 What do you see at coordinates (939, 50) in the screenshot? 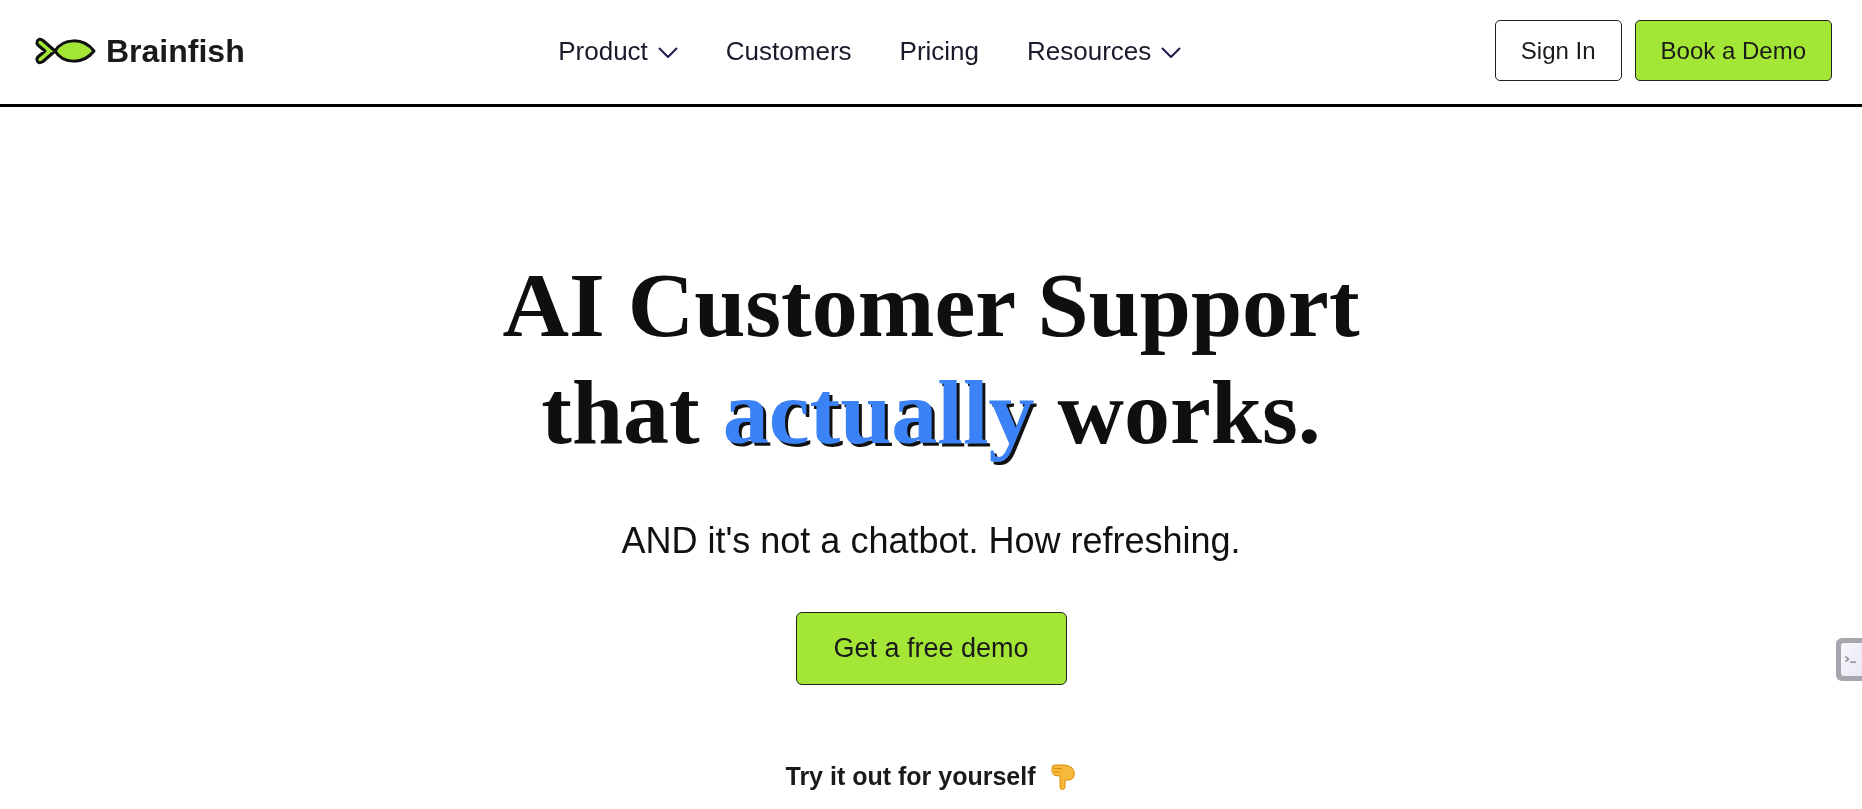
I see `nav-link: Pricing` at bounding box center [939, 50].